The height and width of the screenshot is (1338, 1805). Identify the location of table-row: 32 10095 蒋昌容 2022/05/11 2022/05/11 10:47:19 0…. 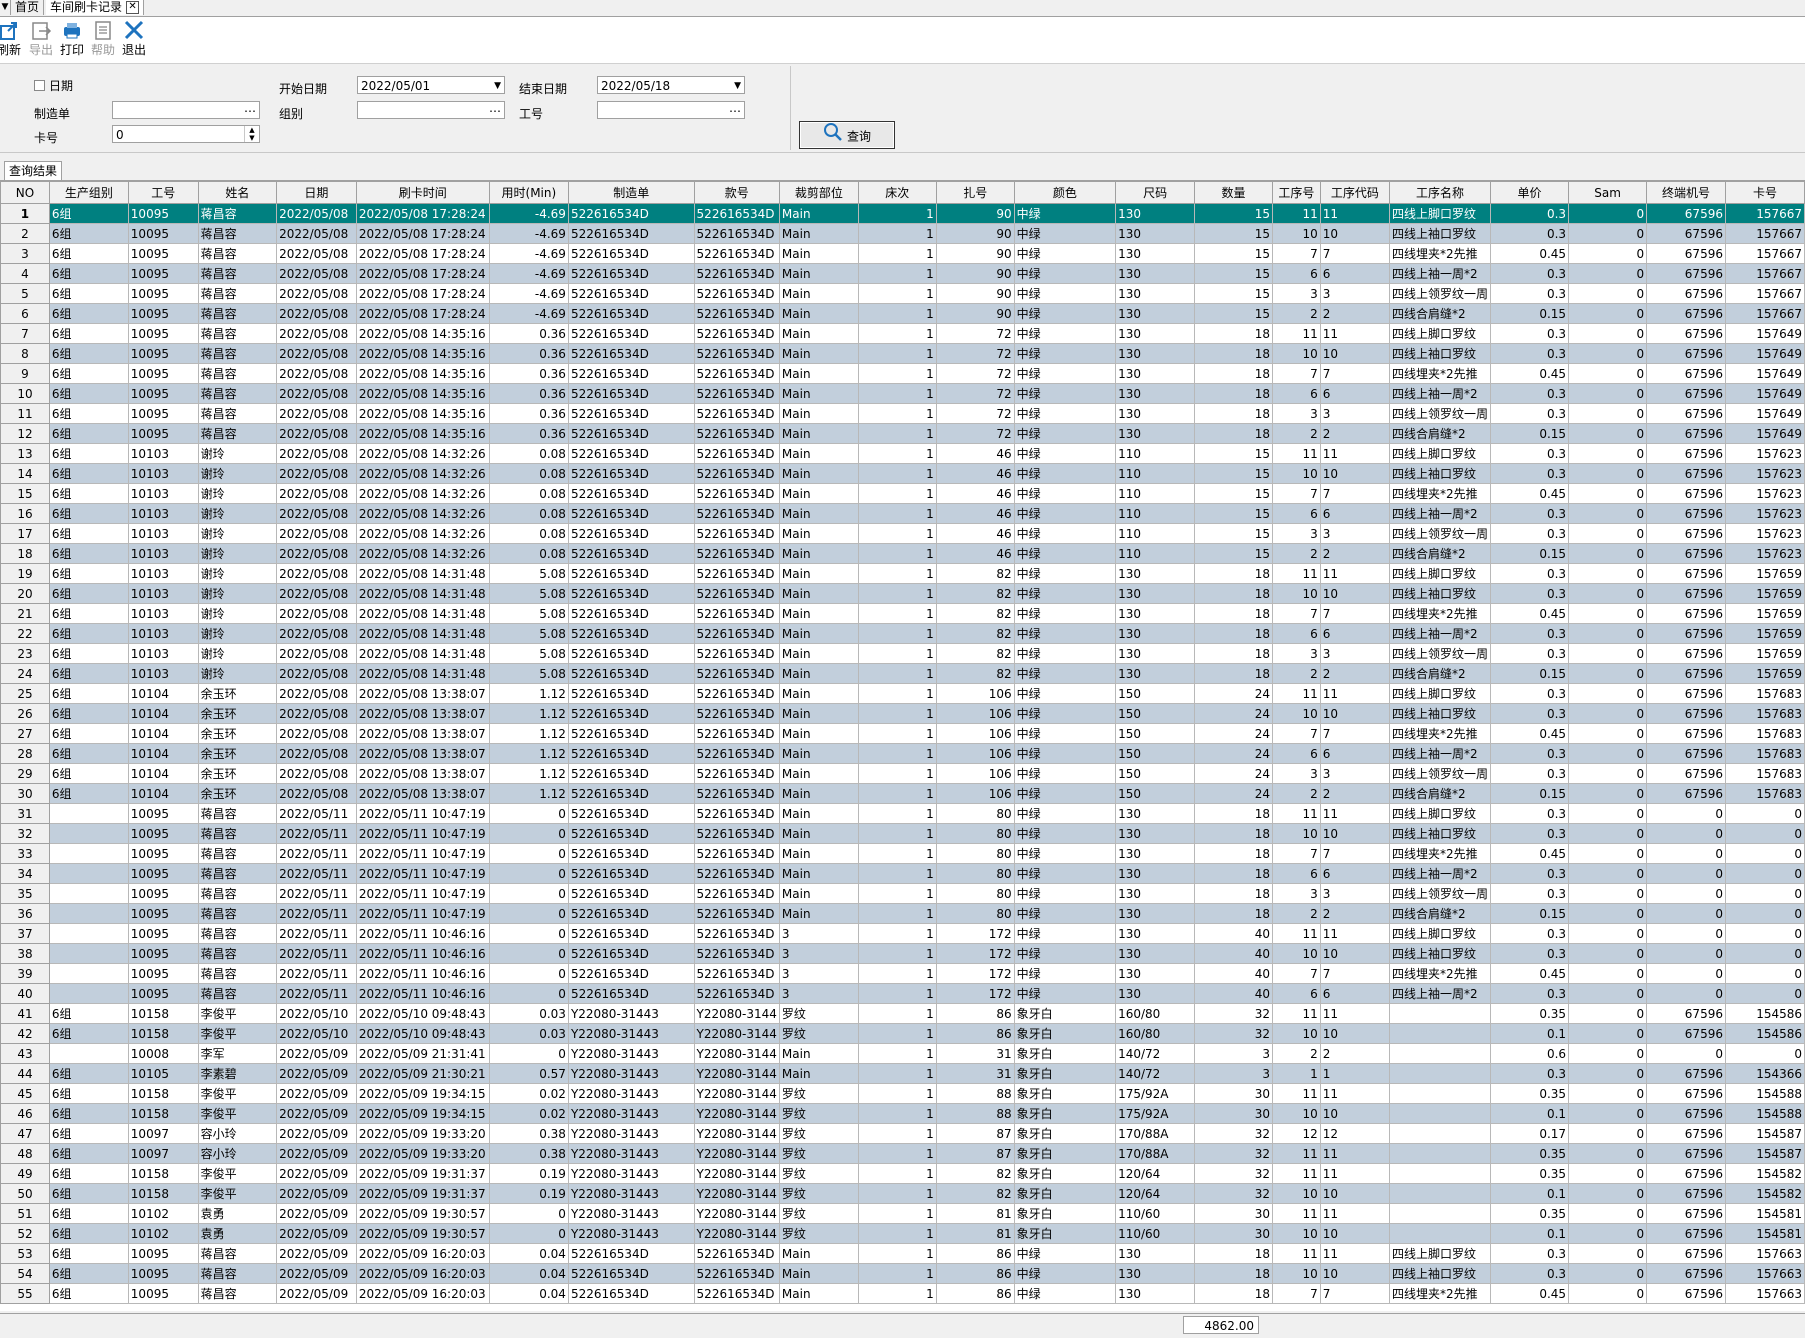
(902, 833).